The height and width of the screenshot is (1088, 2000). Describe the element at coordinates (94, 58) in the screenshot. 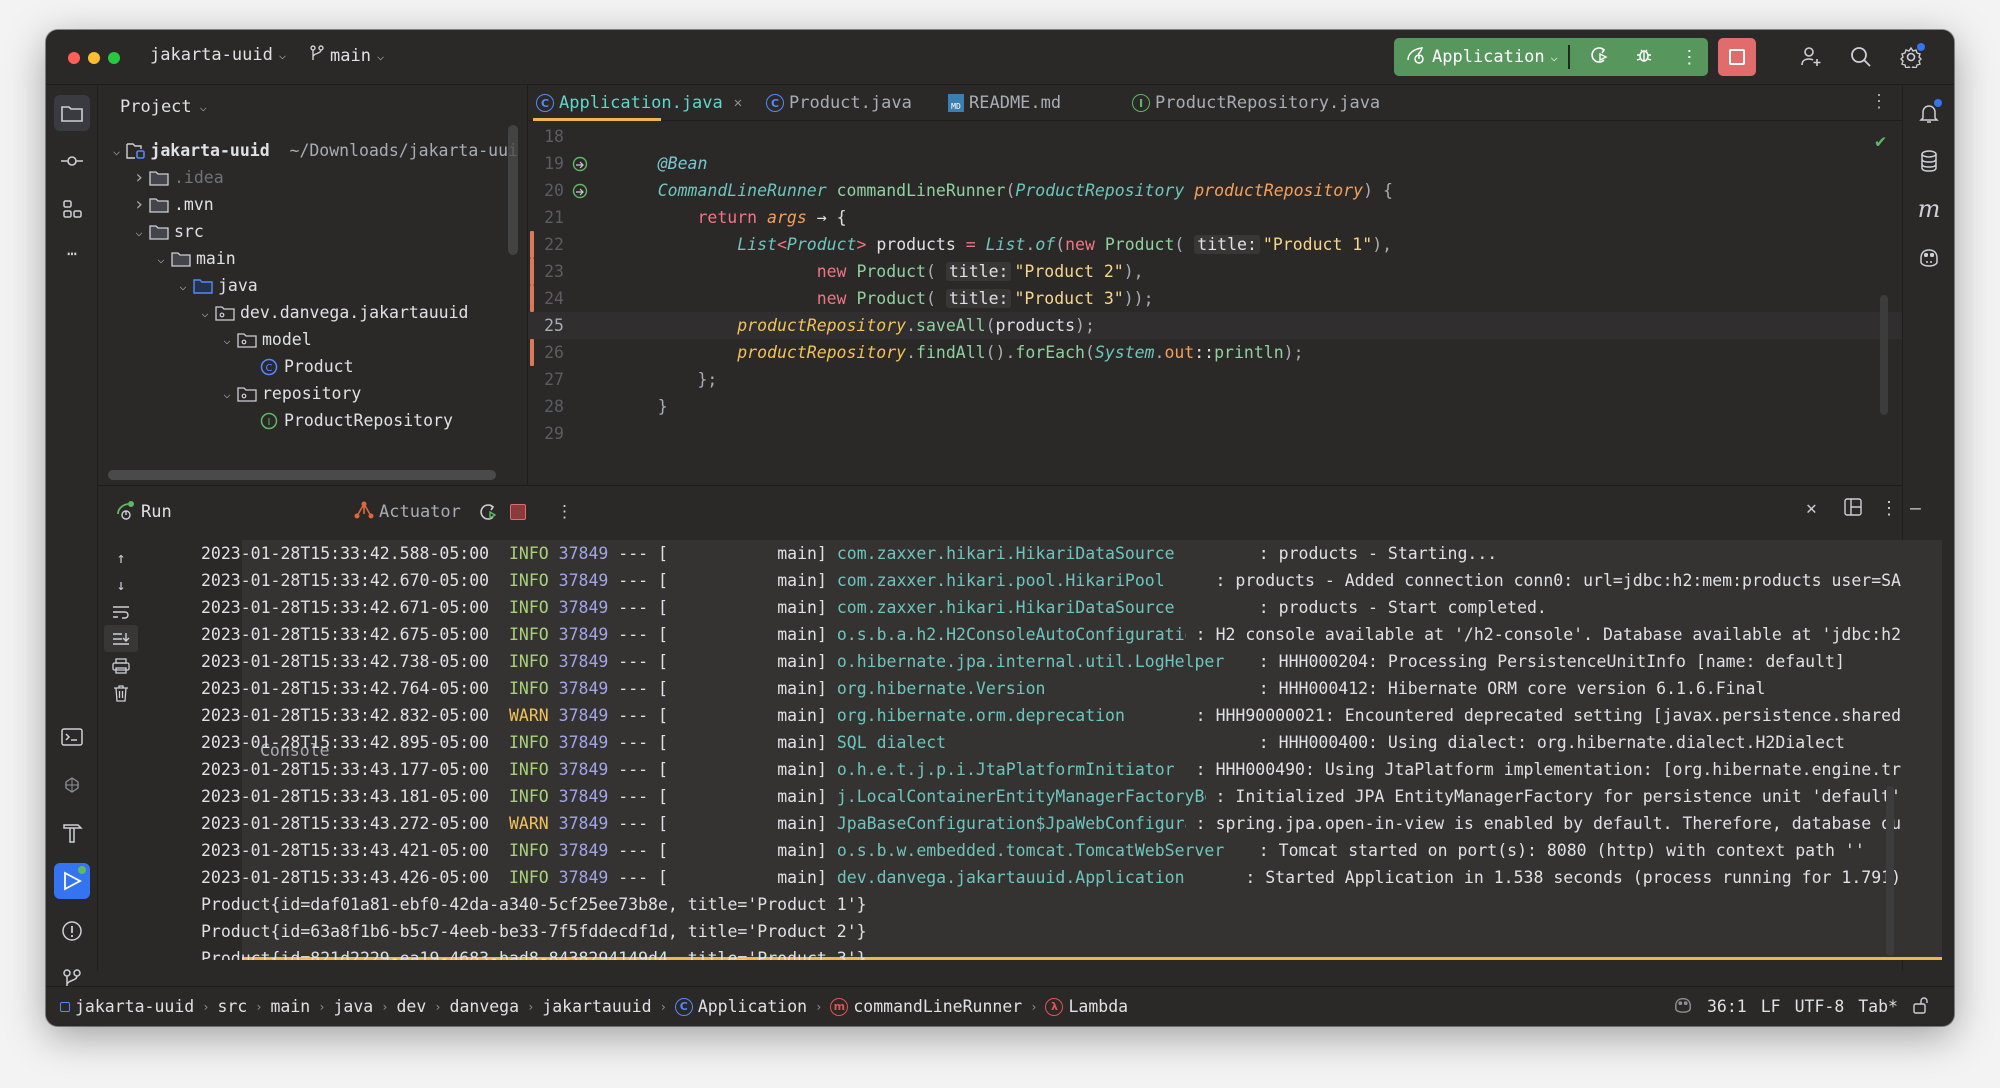

I see `minimize-window-button` at that location.